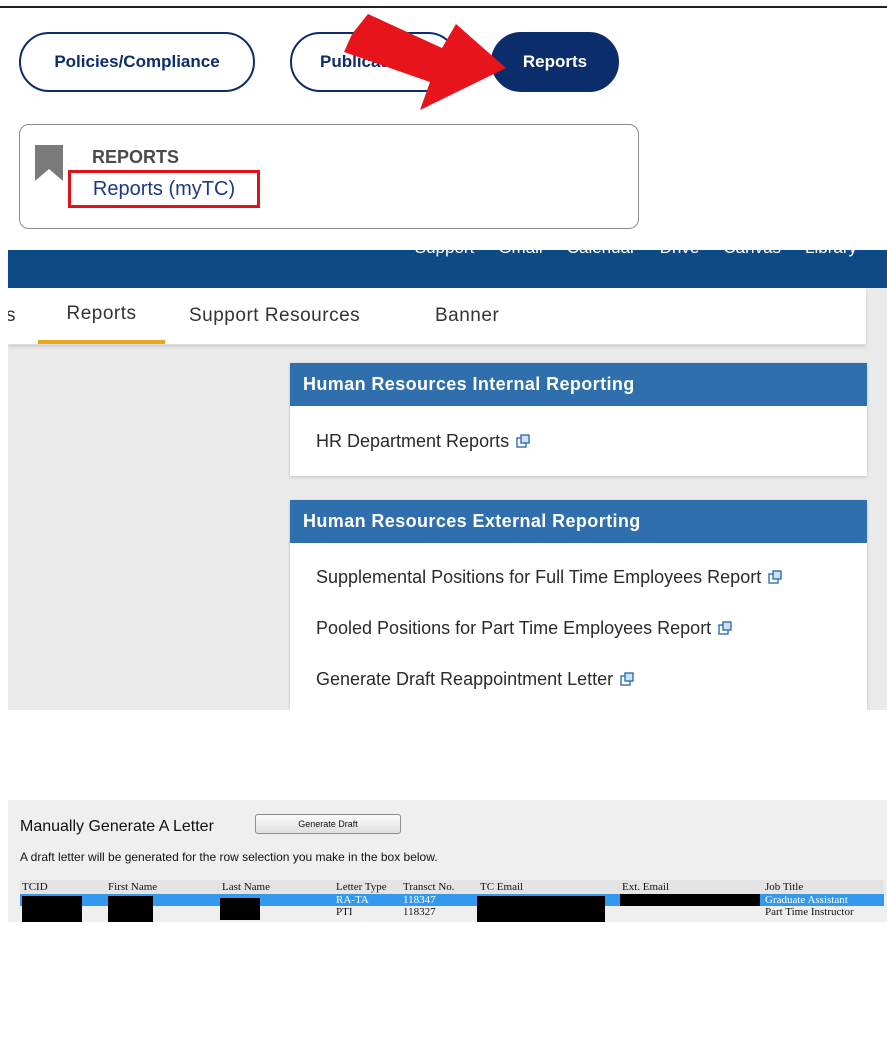 Image resolution: width=887 pixels, height=1050 pixels. Describe the element at coordinates (137, 62) in the screenshot. I see `policies-compliance-button: Policies/Compliance` at that location.